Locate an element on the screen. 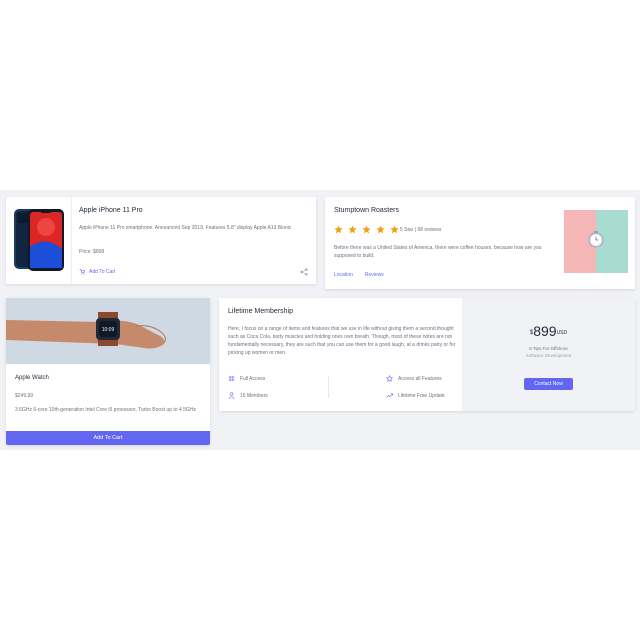 This screenshot has height=640, width=640. add-to-cart-button: Add To Cart is located at coordinates (108, 438).